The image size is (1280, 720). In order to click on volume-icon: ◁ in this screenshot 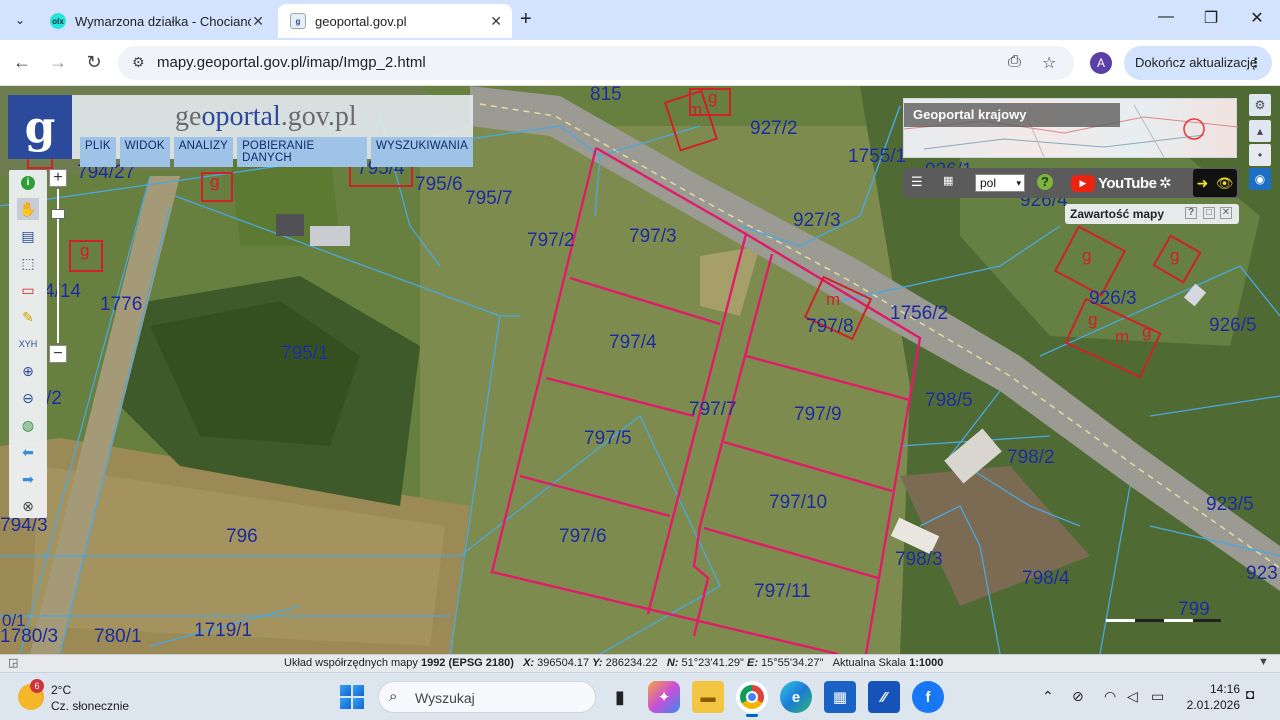, I will do `click(1132, 696)`.